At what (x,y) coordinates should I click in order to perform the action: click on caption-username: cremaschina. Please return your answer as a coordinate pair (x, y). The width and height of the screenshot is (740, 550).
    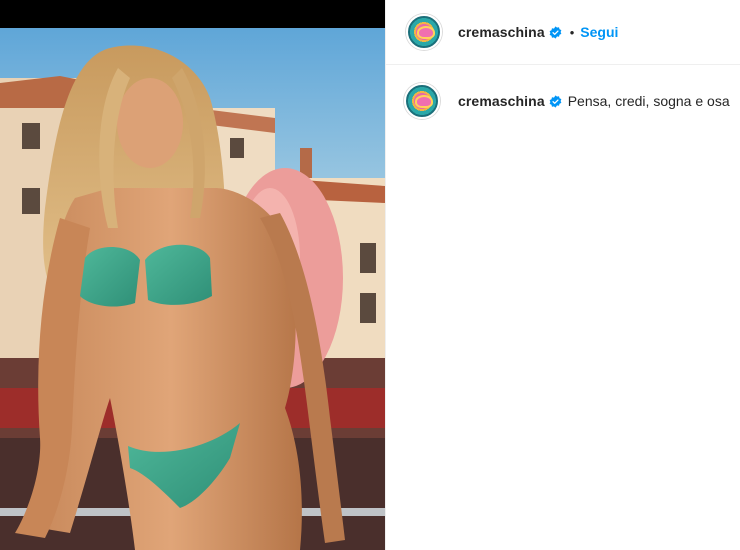
    Looking at the image, I should click on (501, 101).